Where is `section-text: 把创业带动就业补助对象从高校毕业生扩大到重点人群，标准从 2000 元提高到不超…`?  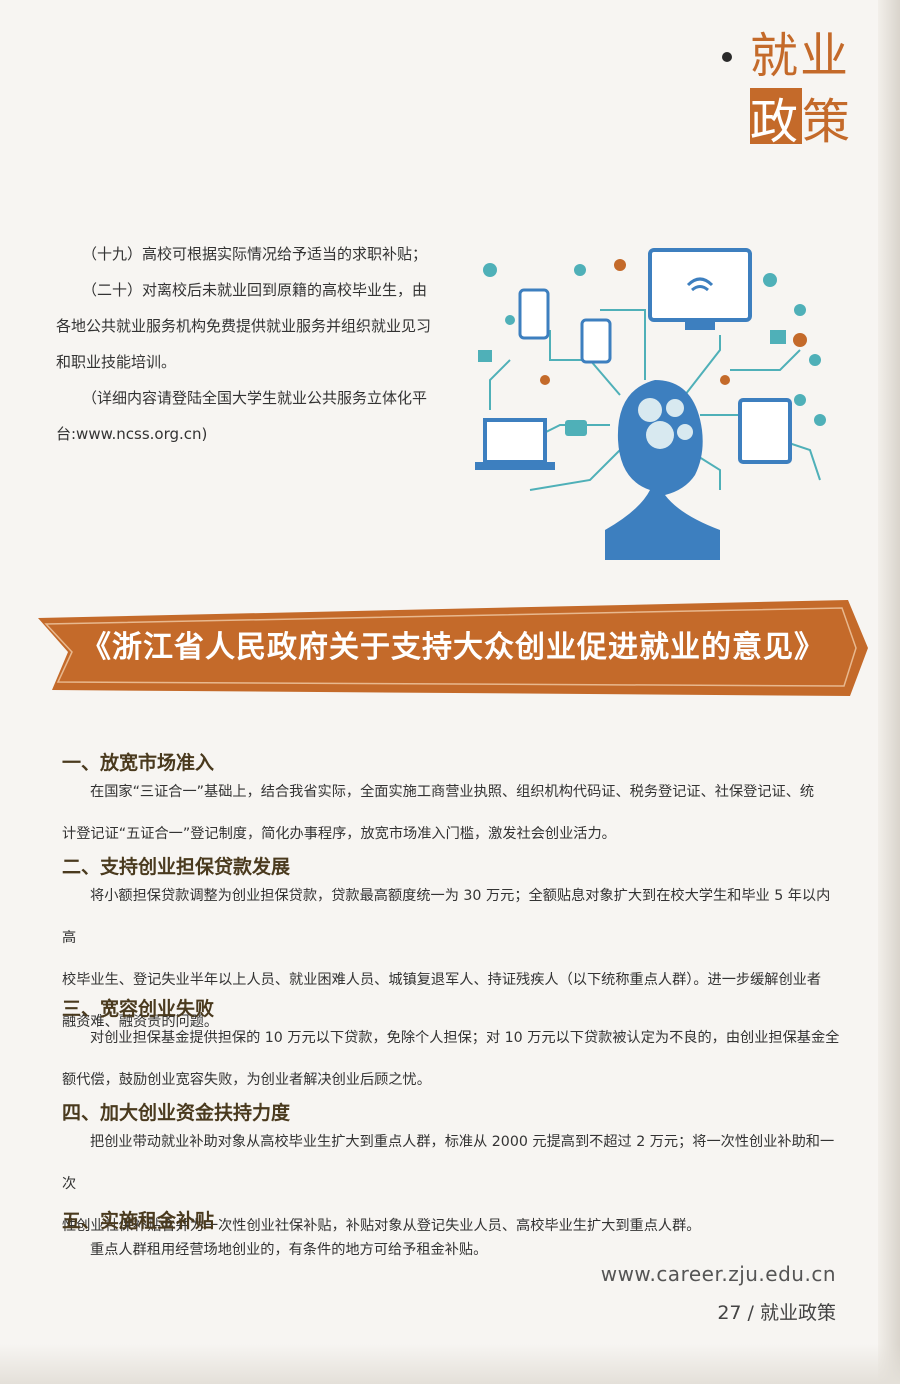 section-text: 把创业带动就业补助对象从高校毕业生扩大到重点人群，标准从 2000 元提高到不超… is located at coordinates (448, 1163).